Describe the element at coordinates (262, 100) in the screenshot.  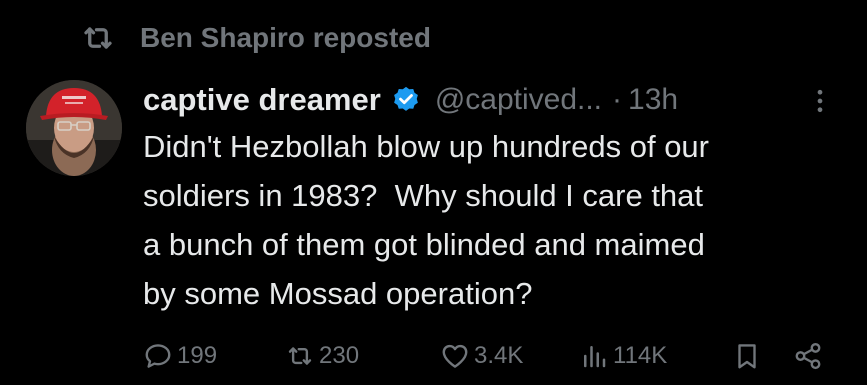
I see `display-name: captive dreamer` at that location.